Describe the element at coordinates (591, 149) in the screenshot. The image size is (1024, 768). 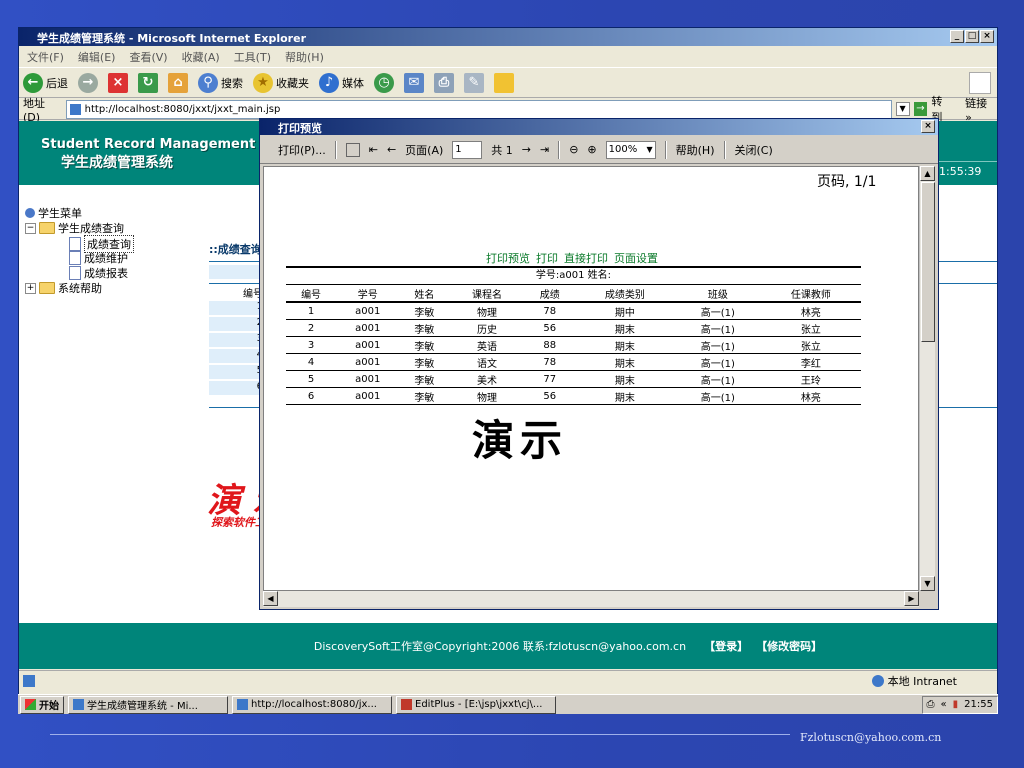
I see `zoom-in-icon: ⊕` at that location.